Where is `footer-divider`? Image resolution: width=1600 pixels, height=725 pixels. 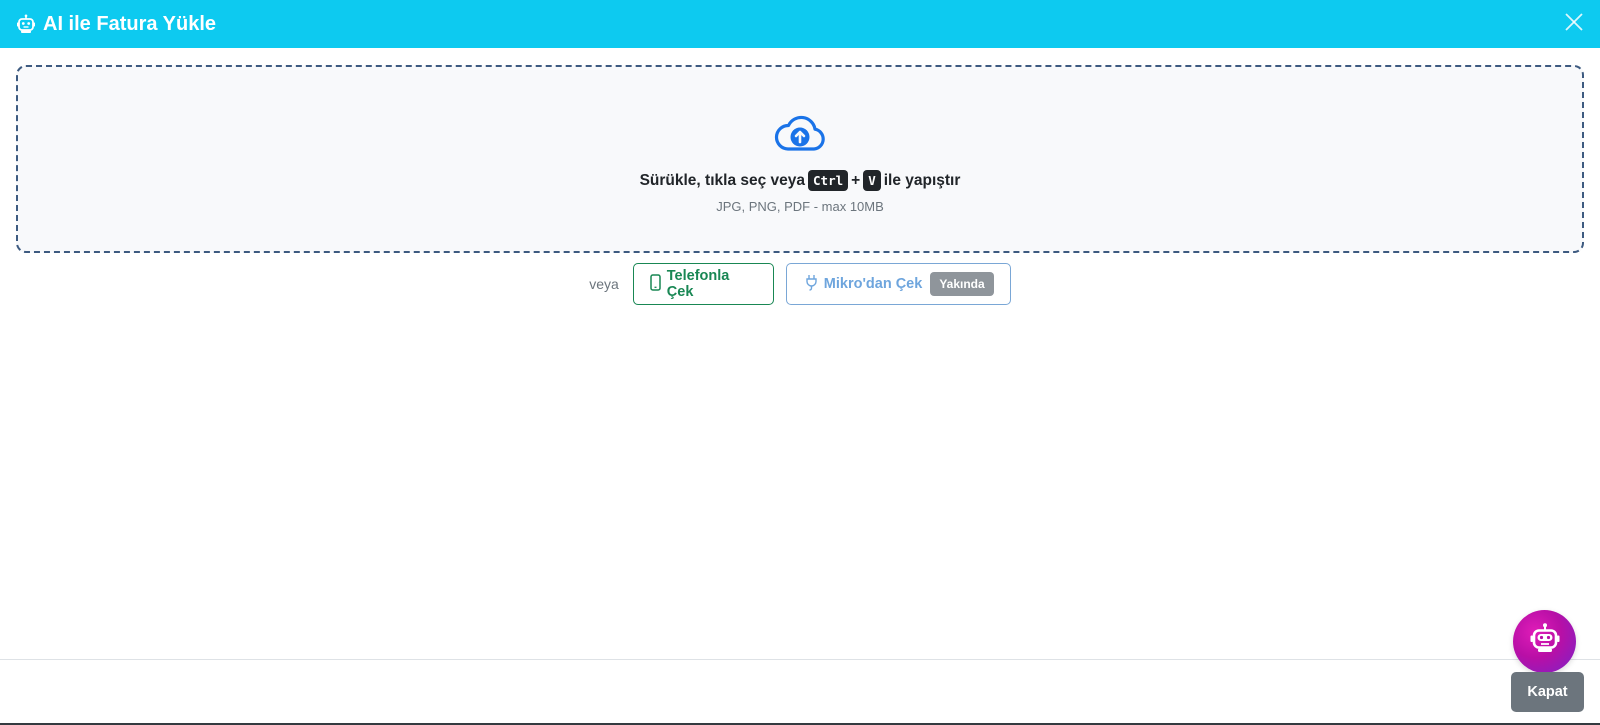
footer-divider is located at coordinates (800, 659).